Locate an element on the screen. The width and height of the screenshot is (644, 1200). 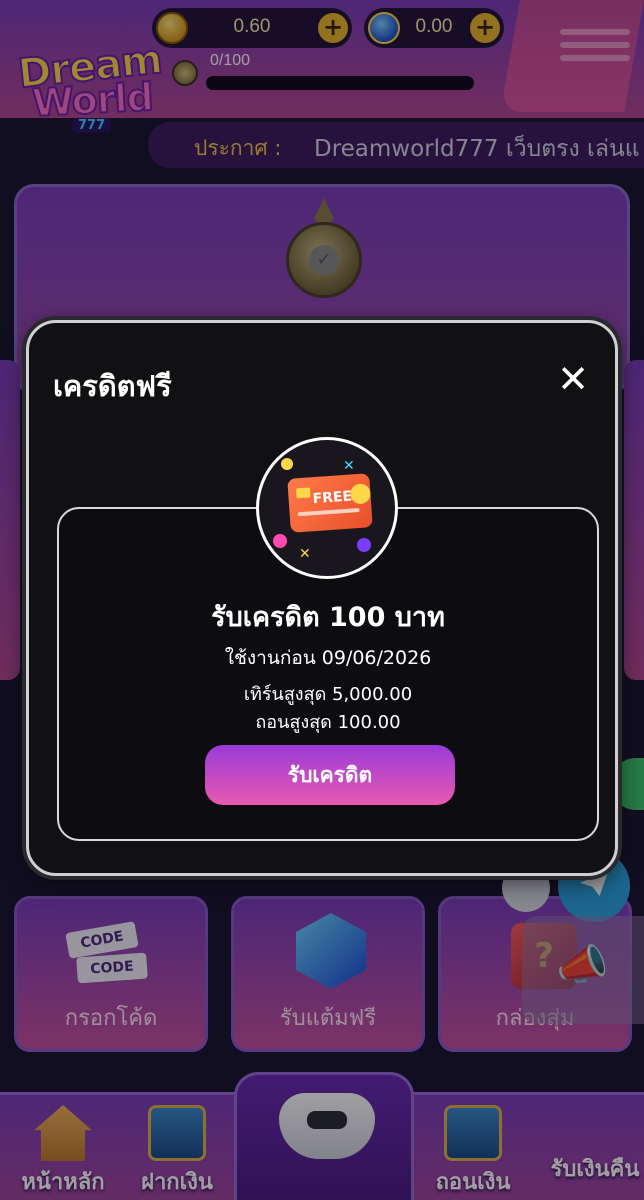
credit-max-withdraw-text: ถอนสูงสุด 100.00 is located at coordinates (328, 722).